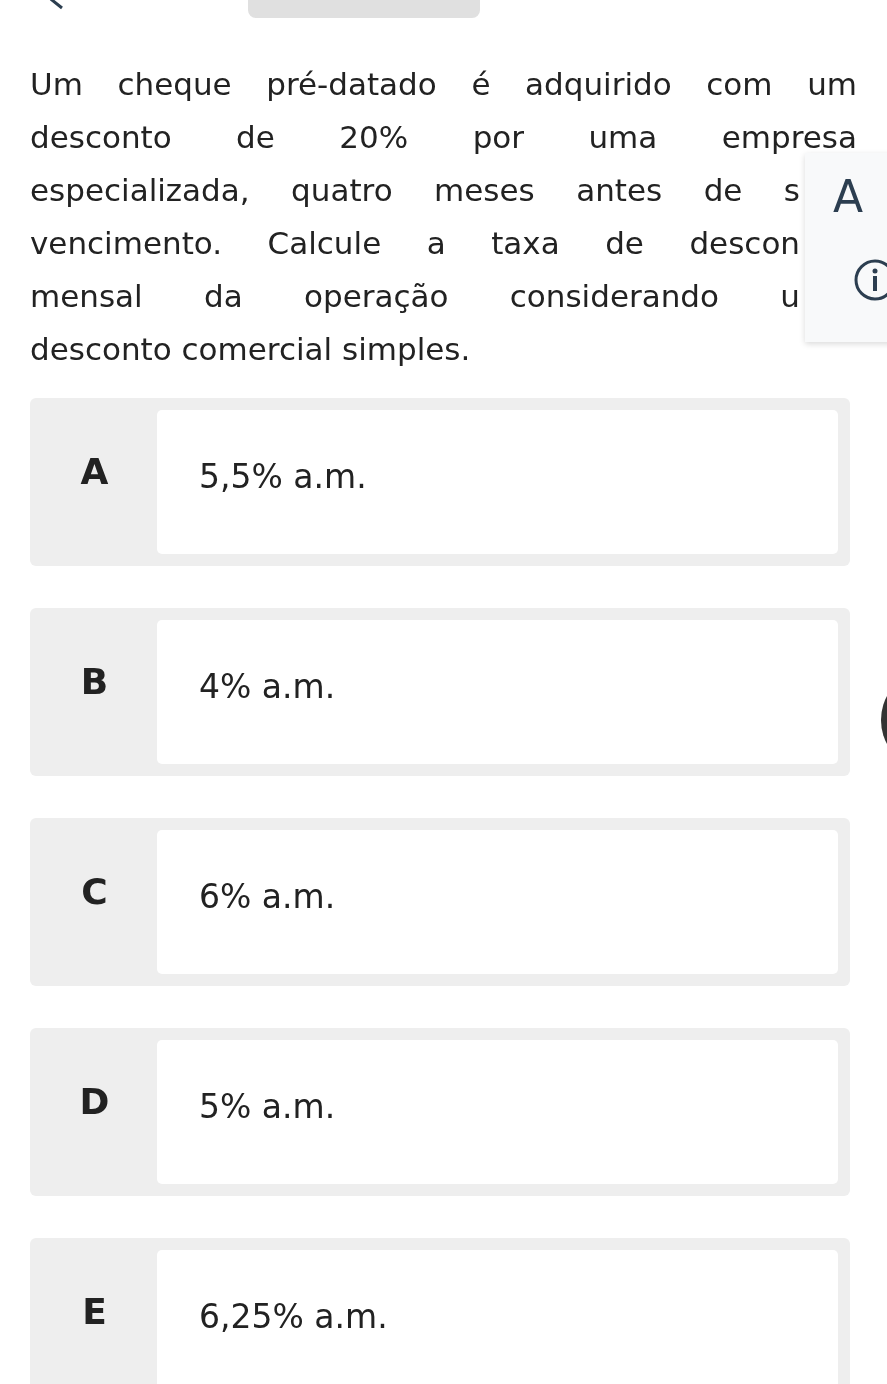 This screenshot has height=1384, width=887. Describe the element at coordinates (848, 197) in the screenshot. I see `font-size-label: A` at that location.